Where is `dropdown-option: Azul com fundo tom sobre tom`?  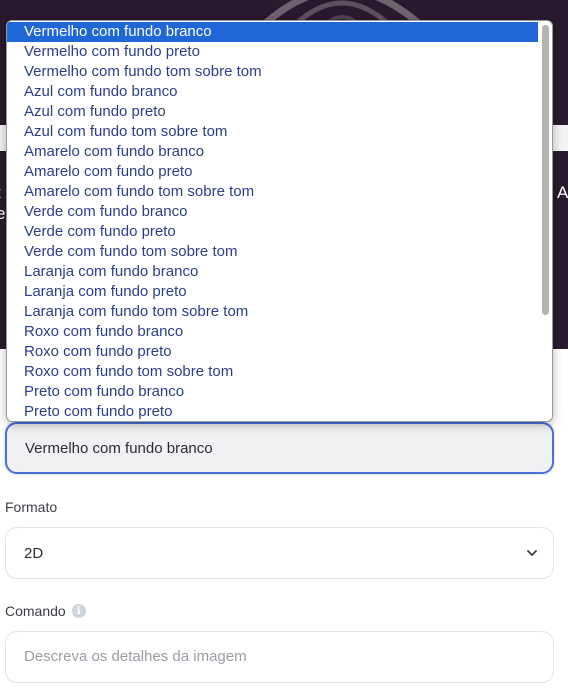 dropdown-option: Azul com fundo tom sobre tom is located at coordinates (272, 132).